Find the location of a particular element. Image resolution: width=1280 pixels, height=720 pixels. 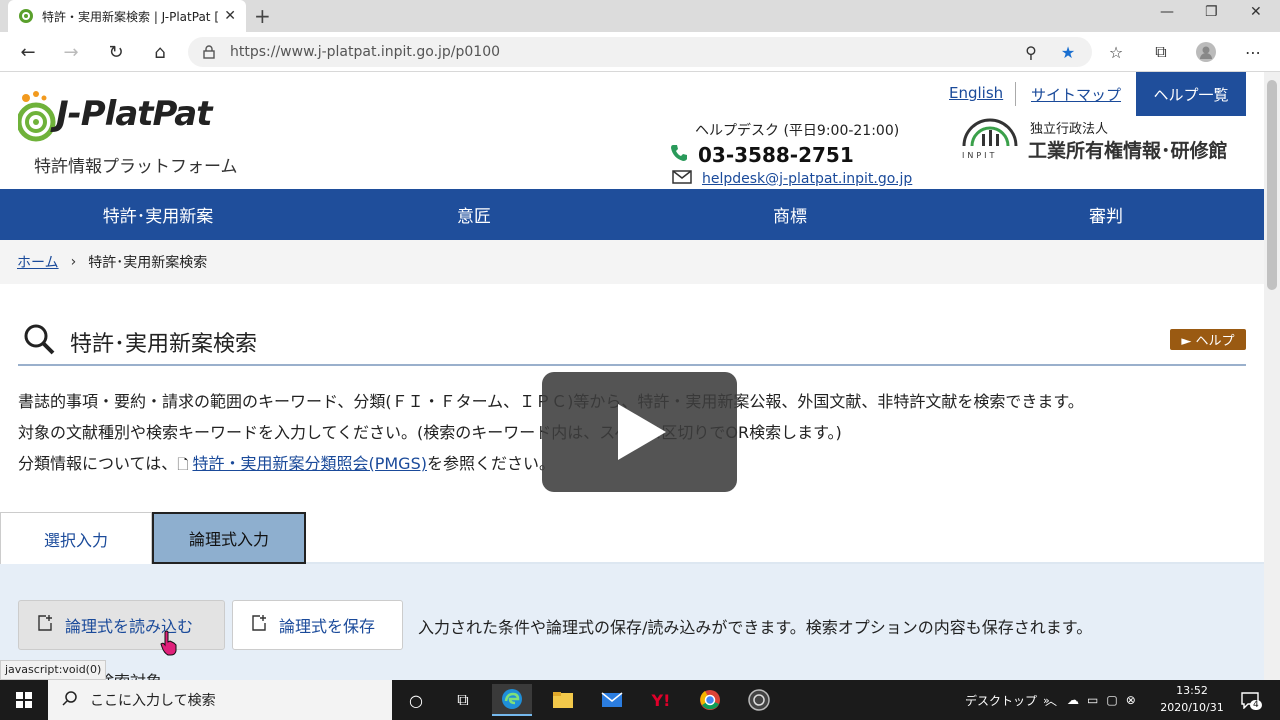

desktop-toolbar-label: デスクトップ » is located at coordinates (1007, 700).